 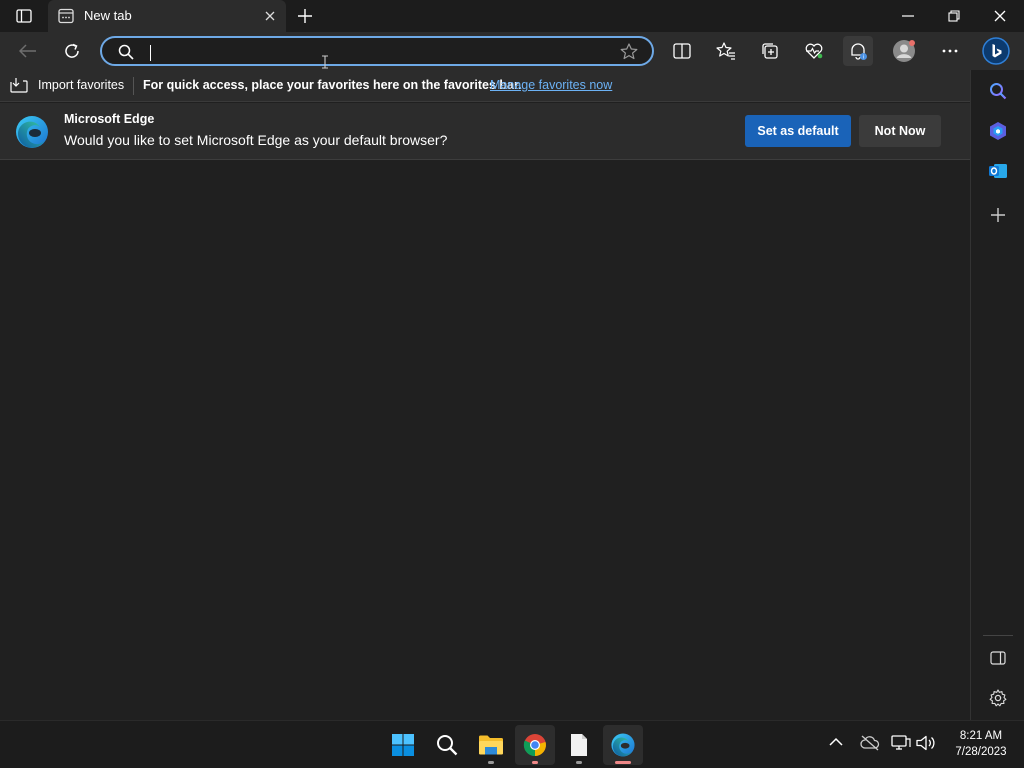 I want to click on tab-actions-icon, so click(x=24, y=16).